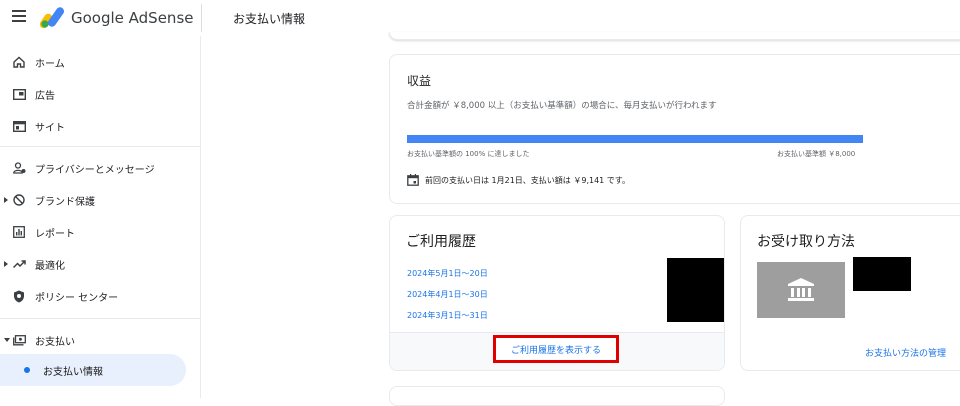  I want to click on payment-method-card: お受け取り方法 お支払い方法の管理, so click(850, 293).